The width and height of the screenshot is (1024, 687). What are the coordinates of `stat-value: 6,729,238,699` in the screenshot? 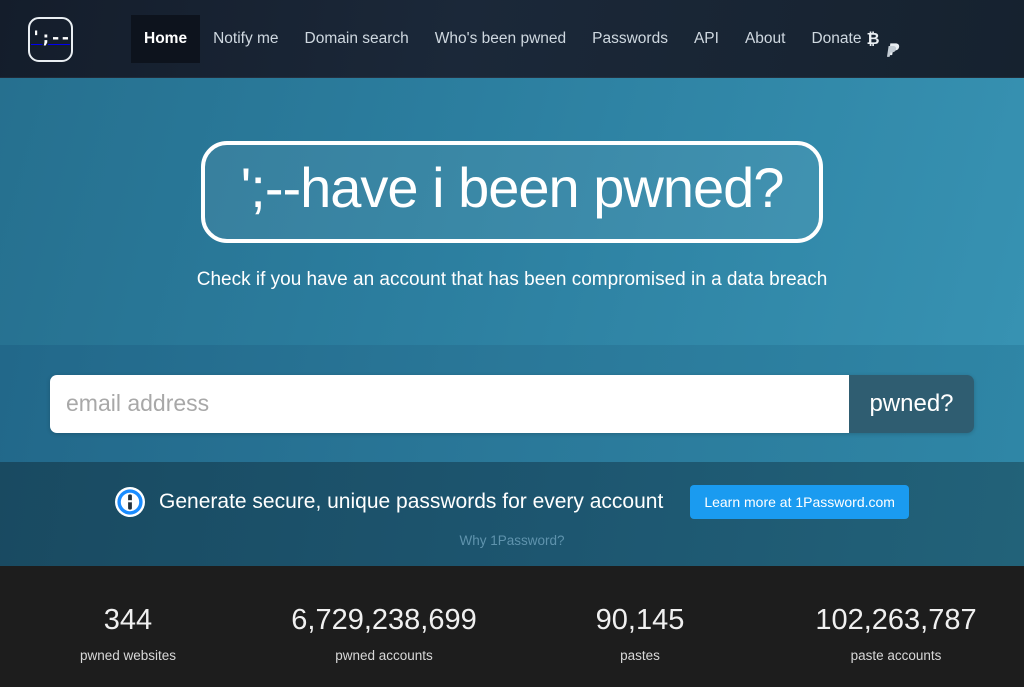 It's located at (384, 620).